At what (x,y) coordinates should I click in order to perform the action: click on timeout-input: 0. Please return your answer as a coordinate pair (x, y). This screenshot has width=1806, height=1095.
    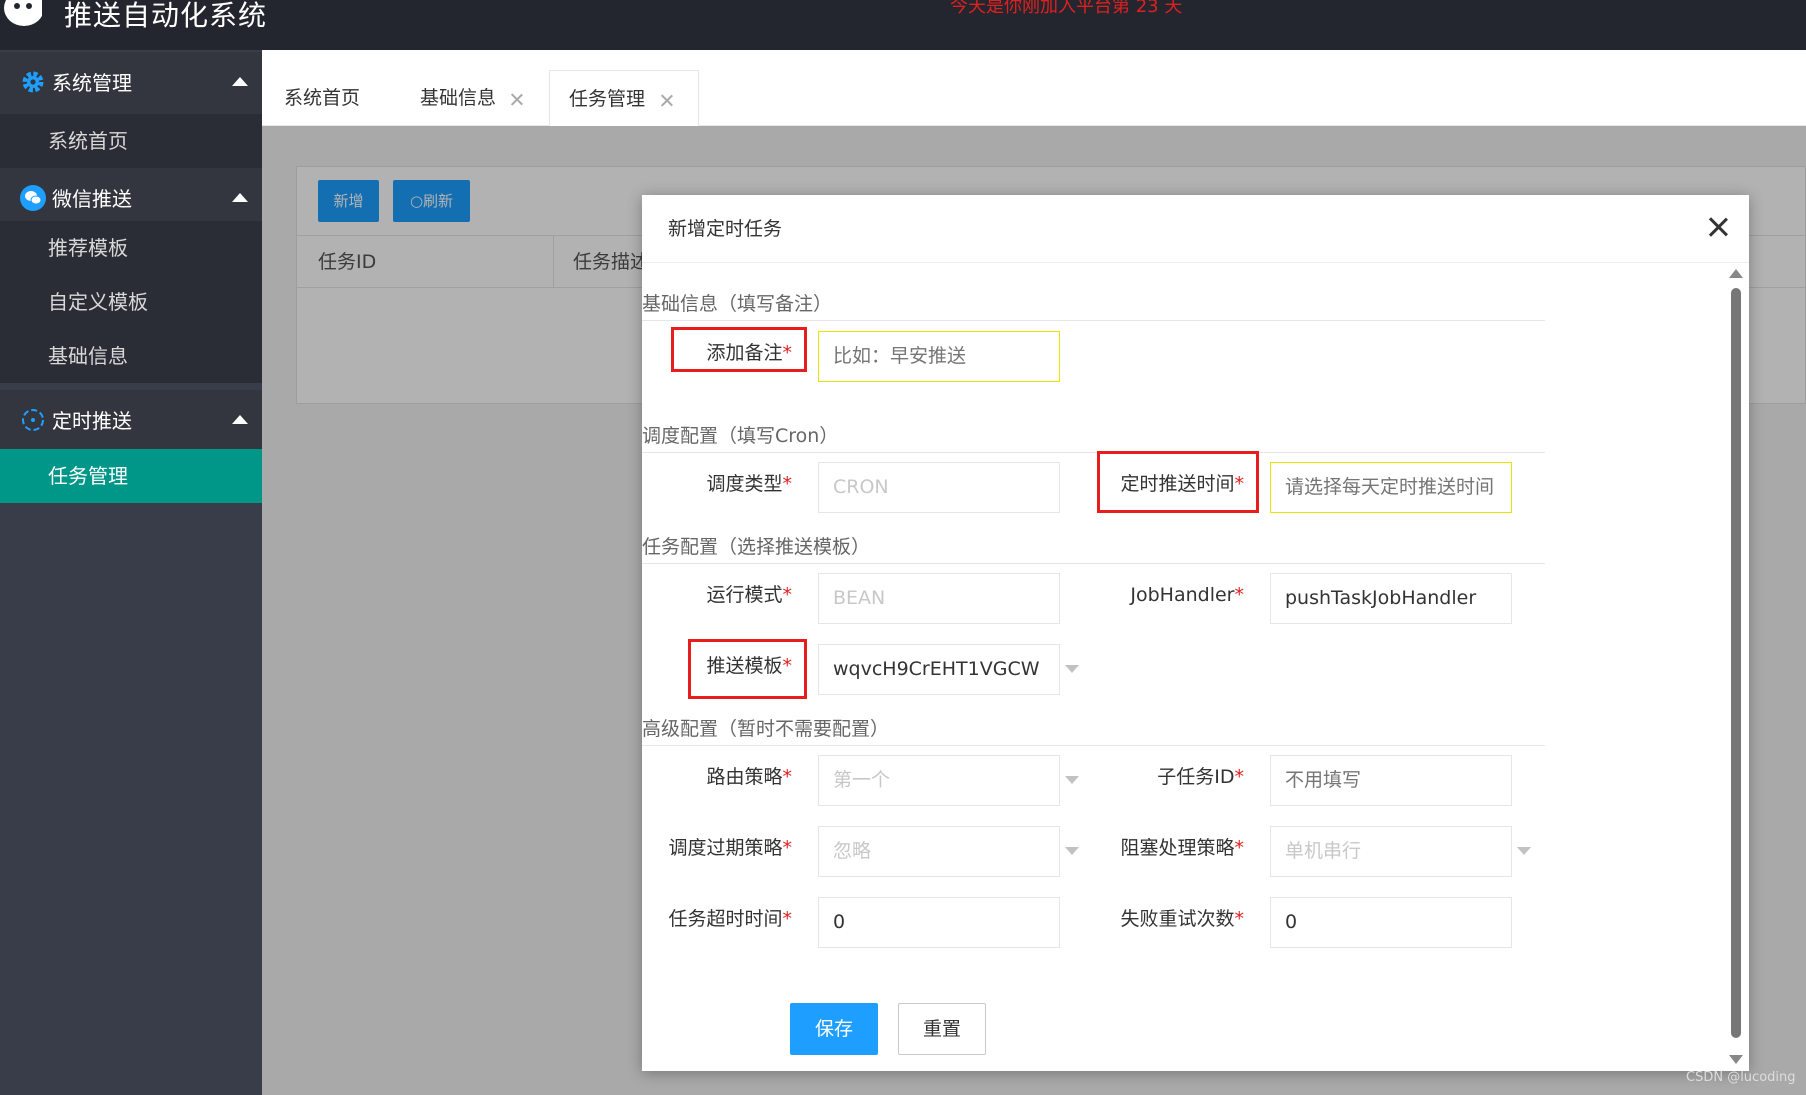
    Looking at the image, I should click on (939, 922).